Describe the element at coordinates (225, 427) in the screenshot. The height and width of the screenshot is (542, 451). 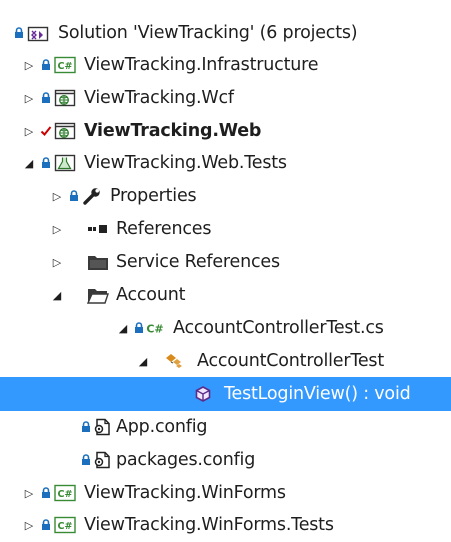
I see `tree-node-file: App.config` at that location.